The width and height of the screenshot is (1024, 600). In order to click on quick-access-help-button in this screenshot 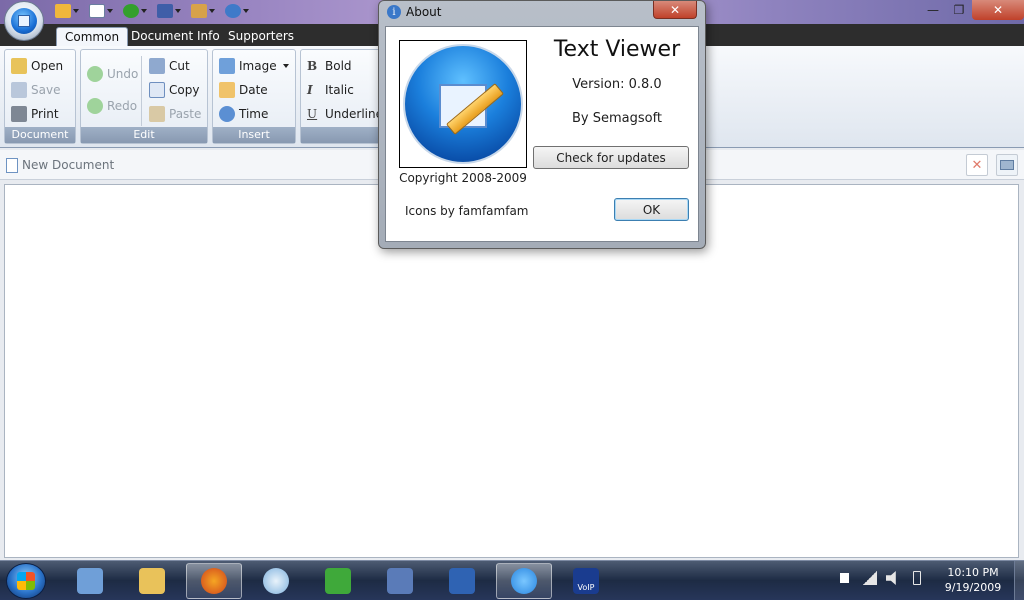, I will do `click(237, 11)`.